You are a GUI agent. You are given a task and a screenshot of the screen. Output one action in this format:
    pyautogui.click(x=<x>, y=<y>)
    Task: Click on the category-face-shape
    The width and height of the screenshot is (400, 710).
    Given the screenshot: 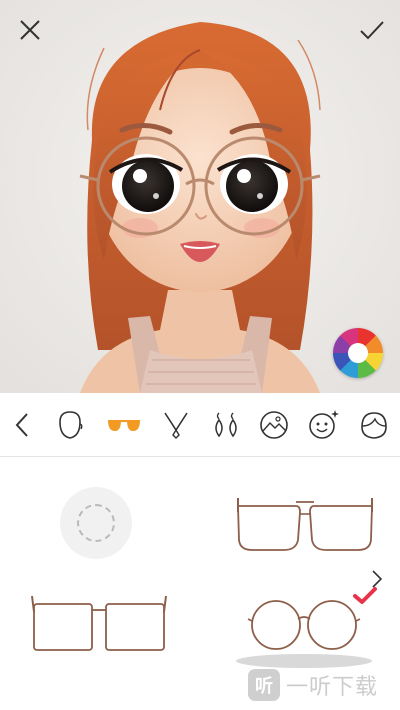 What is the action you would take?
    pyautogui.click(x=70, y=425)
    